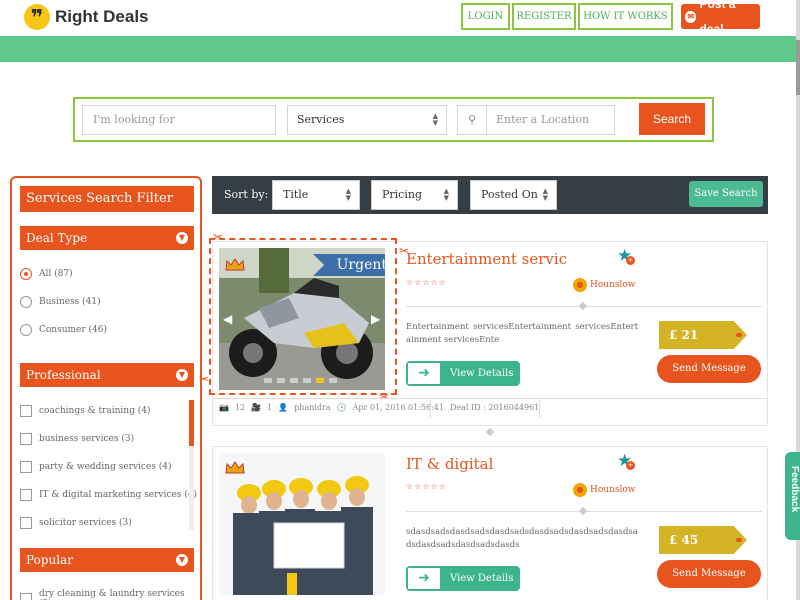 Image resolution: width=800 pixels, height=600 pixels. I want to click on login-button: LOGIN, so click(485, 16).